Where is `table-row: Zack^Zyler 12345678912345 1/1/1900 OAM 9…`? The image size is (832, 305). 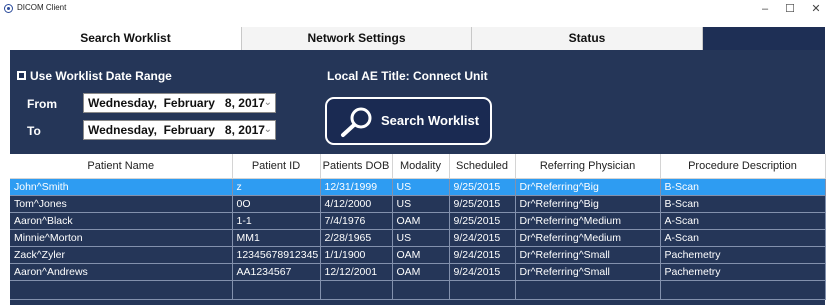
table-row: Zack^Zyler 12345678912345 1/1/1900 OAM 9… is located at coordinates (418, 255).